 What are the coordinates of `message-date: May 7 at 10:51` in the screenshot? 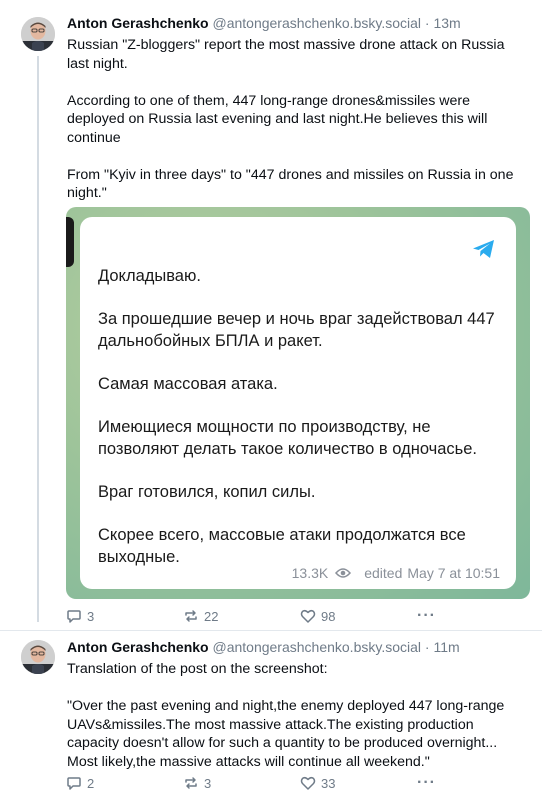 It's located at (453, 573).